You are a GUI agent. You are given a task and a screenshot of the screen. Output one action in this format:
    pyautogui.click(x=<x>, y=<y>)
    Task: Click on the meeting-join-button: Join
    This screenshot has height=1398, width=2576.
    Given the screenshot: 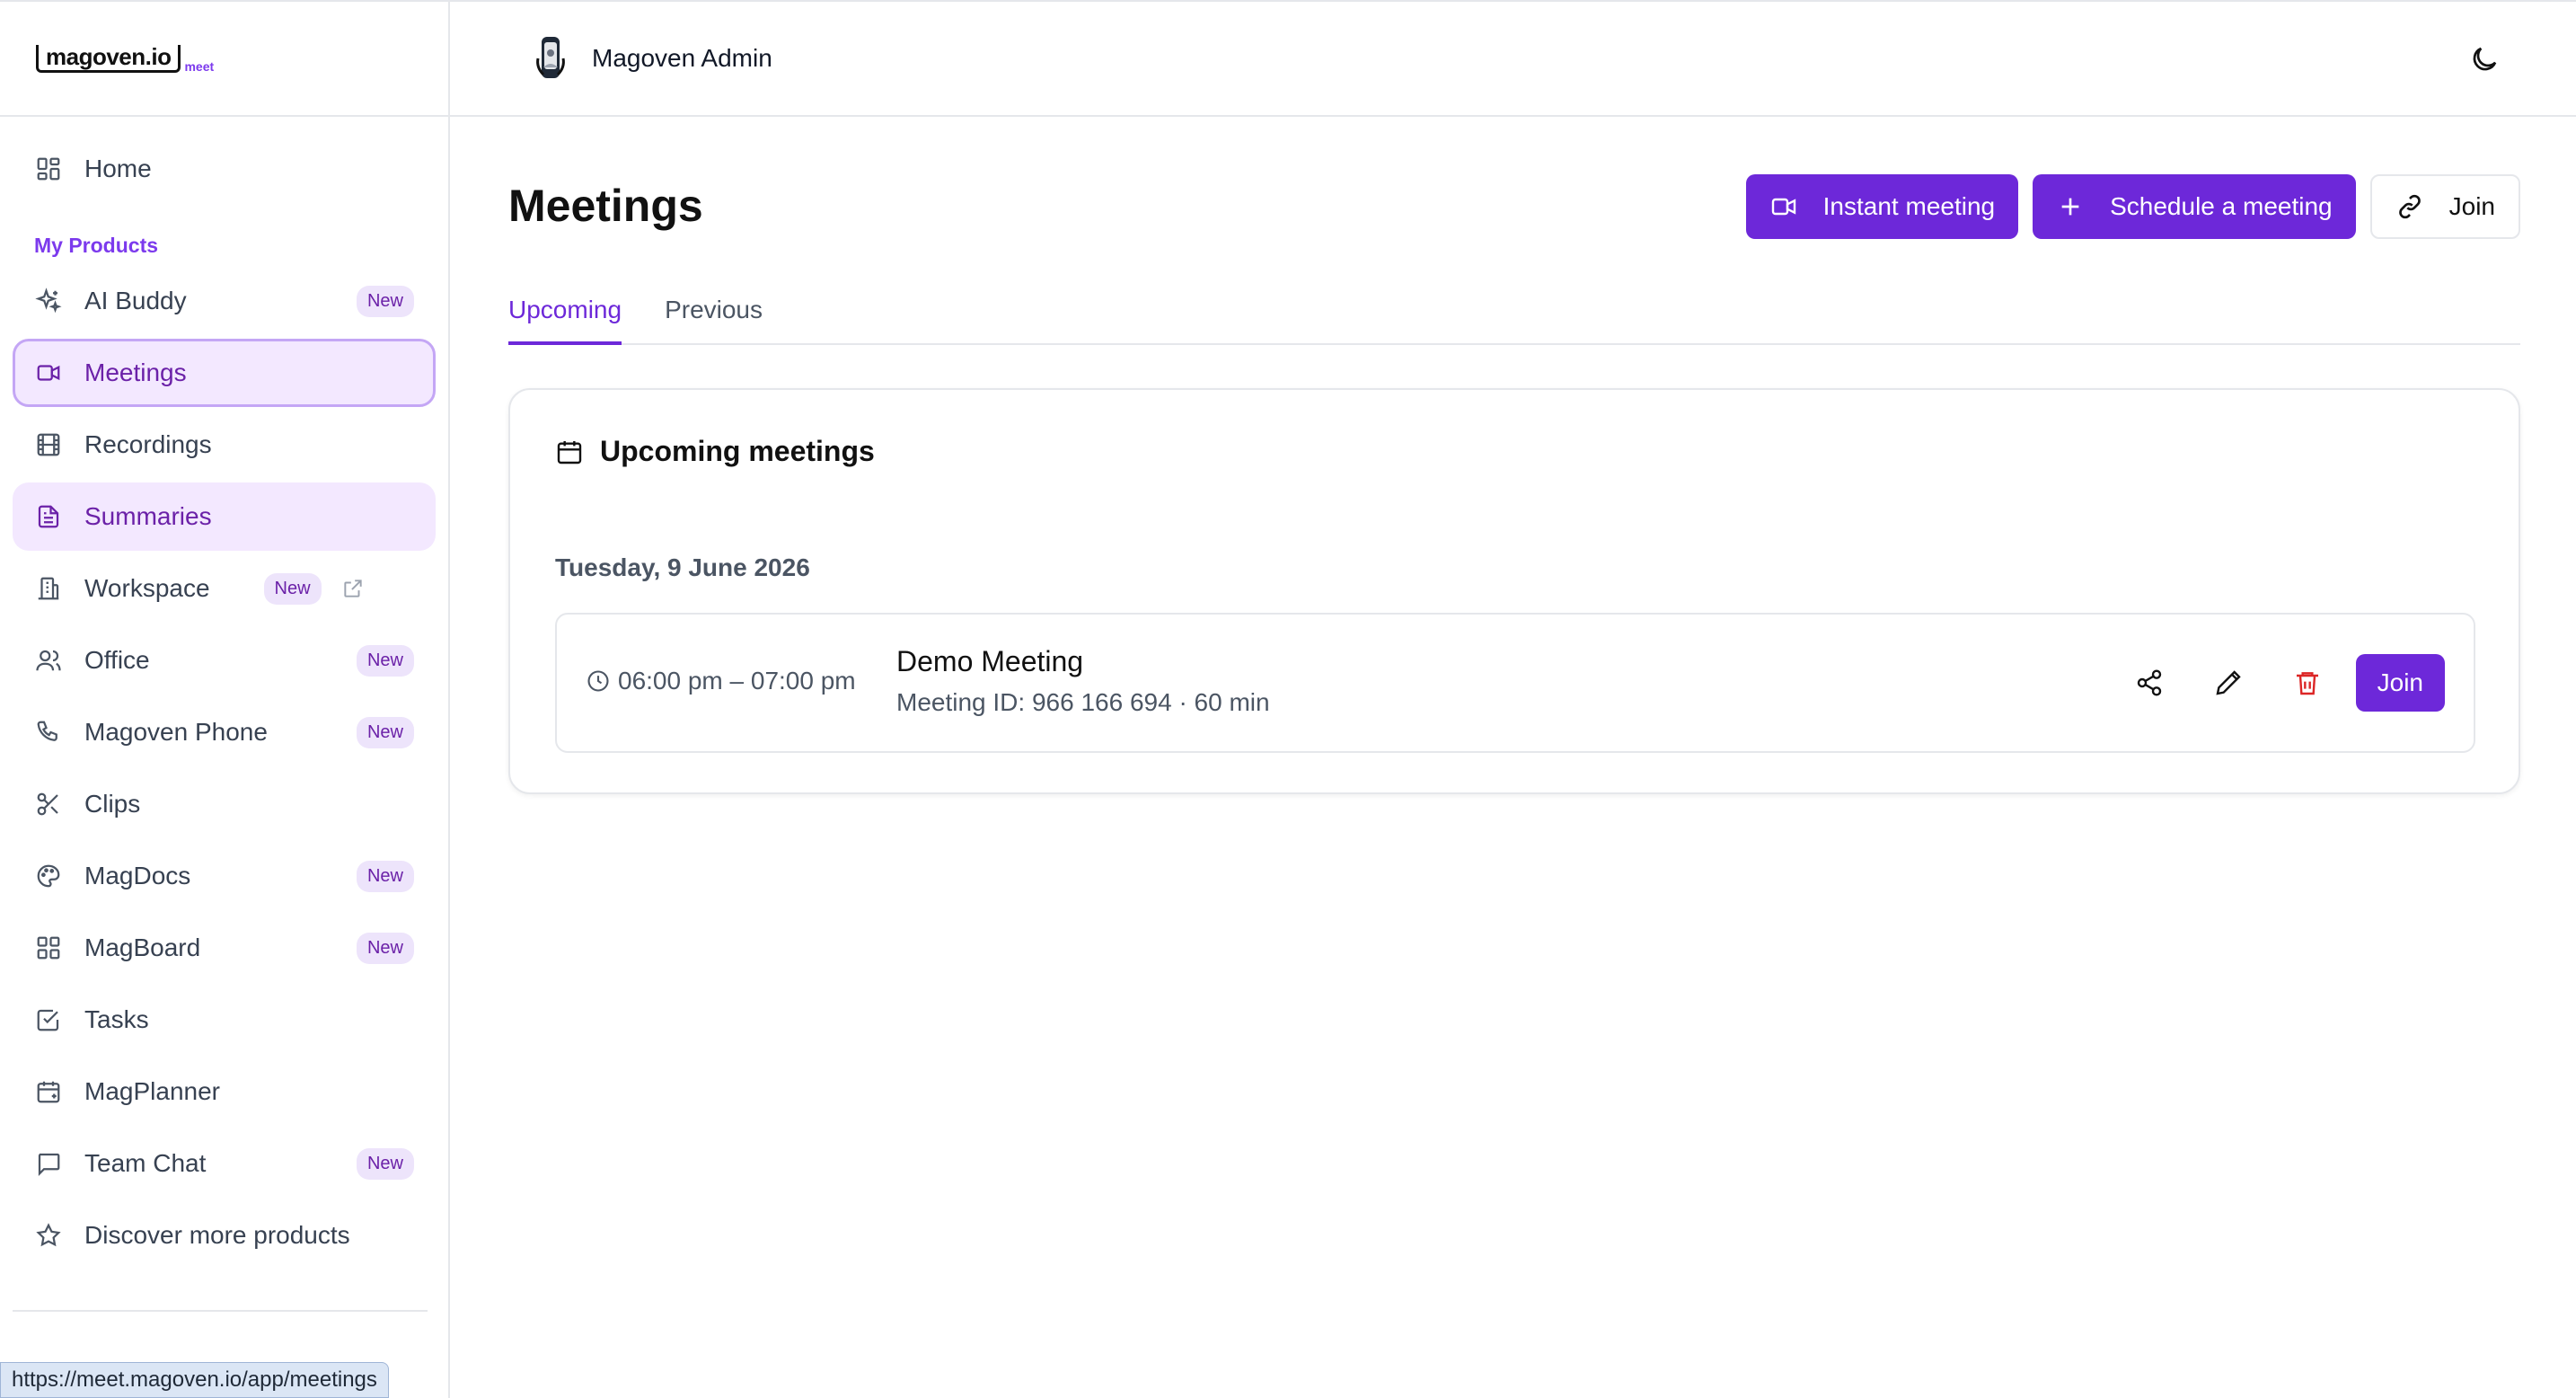 What is the action you would take?
    pyautogui.click(x=2400, y=683)
    